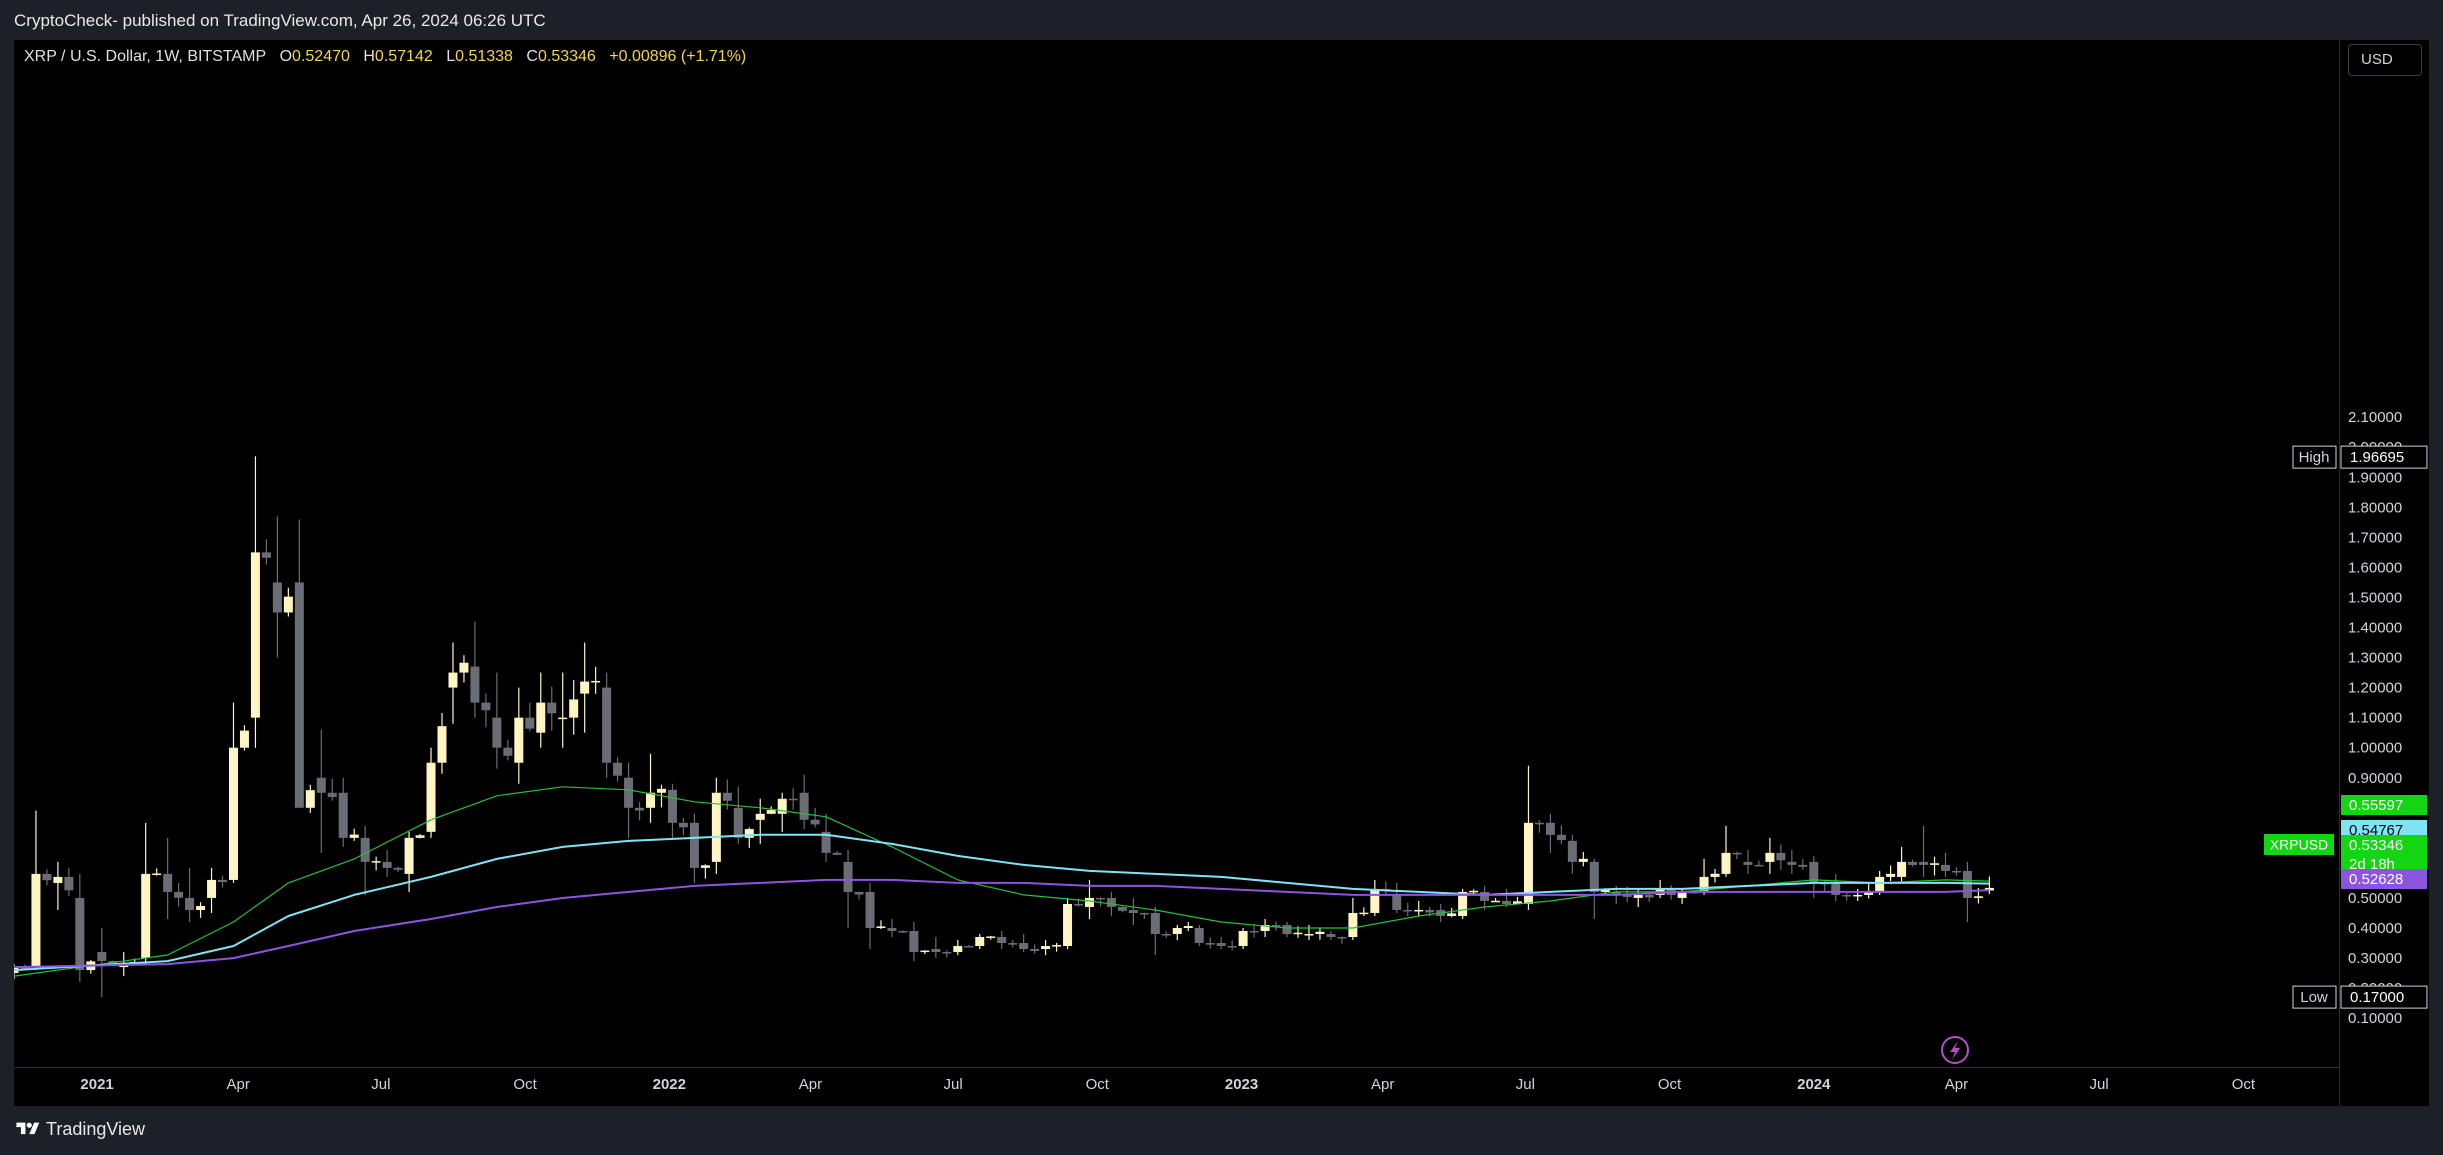  I want to click on price-tick-label: 1.60000, so click(2375, 567).